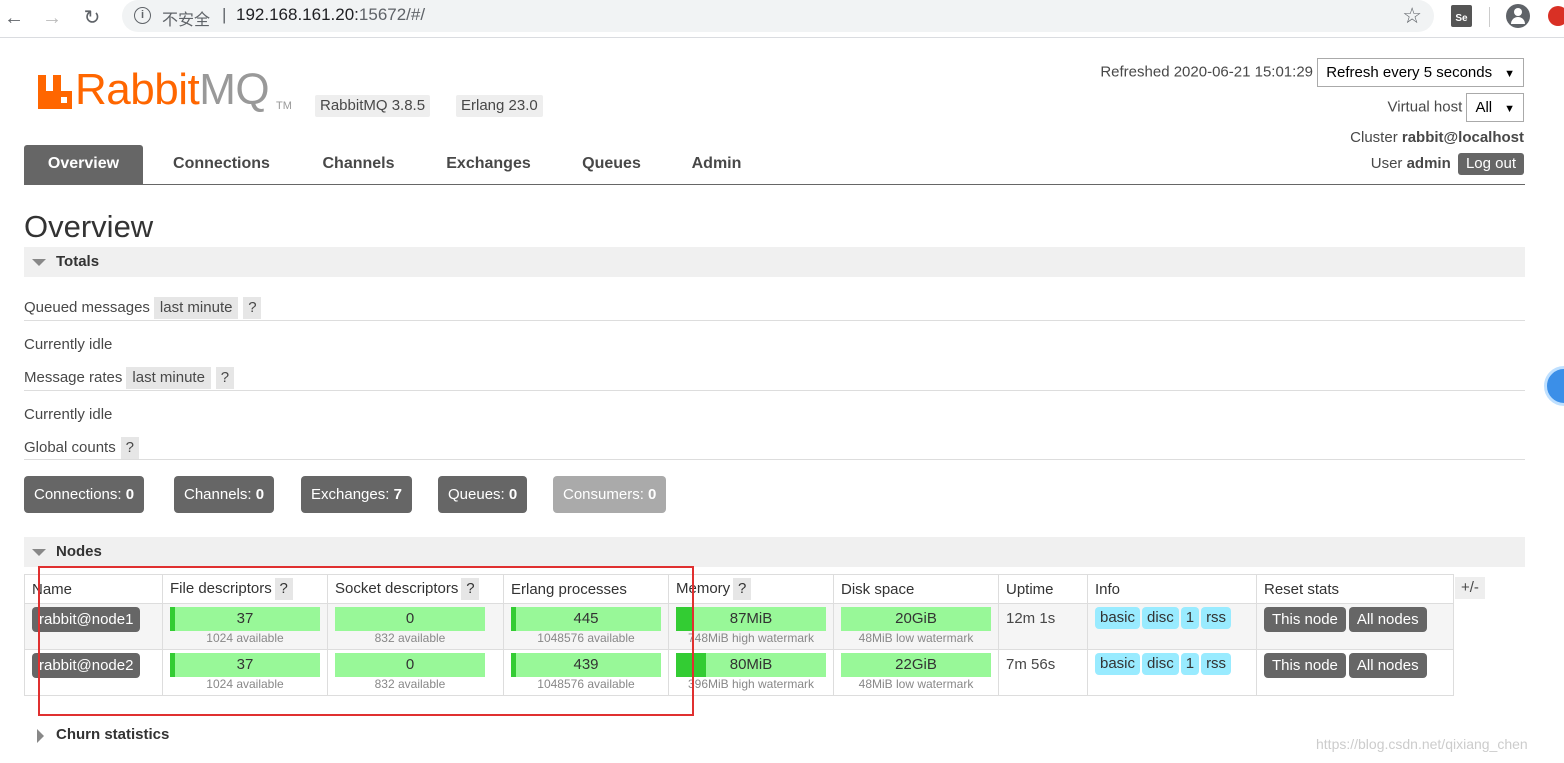 The height and width of the screenshot is (763, 1564). Describe the element at coordinates (373, 106) in the screenshot. I see `rabbitmq-version-badge: RabbitMQ 3.8.5` at that location.